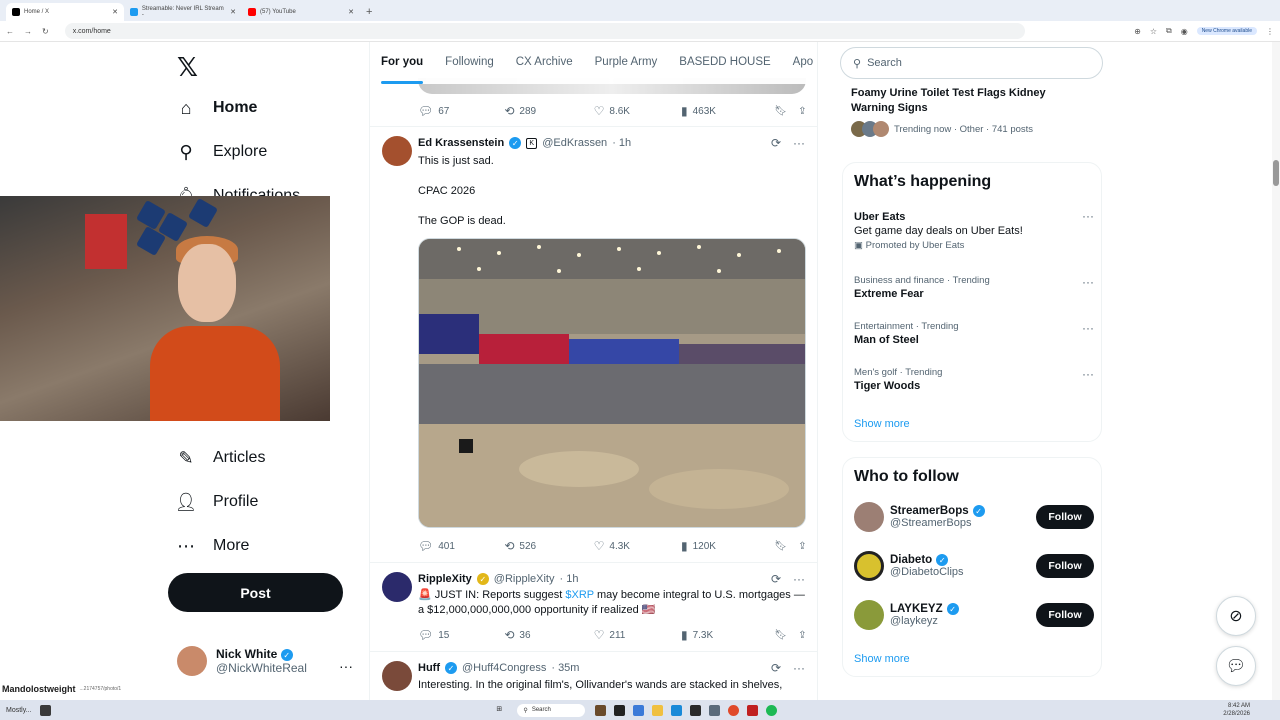  What do you see at coordinates (677, 710) in the screenshot?
I see `edge-icon` at bounding box center [677, 710].